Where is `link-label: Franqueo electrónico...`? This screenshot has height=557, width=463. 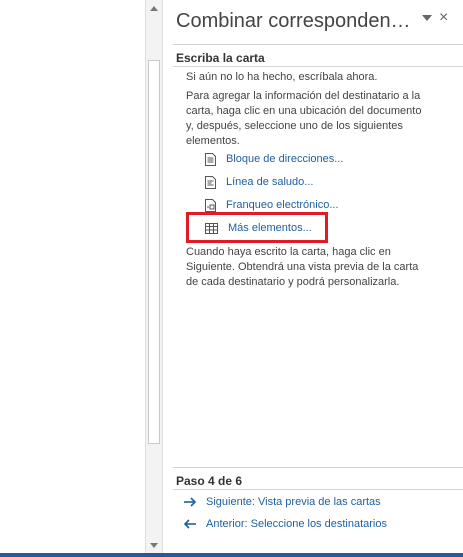 link-label: Franqueo electrónico... is located at coordinates (282, 205).